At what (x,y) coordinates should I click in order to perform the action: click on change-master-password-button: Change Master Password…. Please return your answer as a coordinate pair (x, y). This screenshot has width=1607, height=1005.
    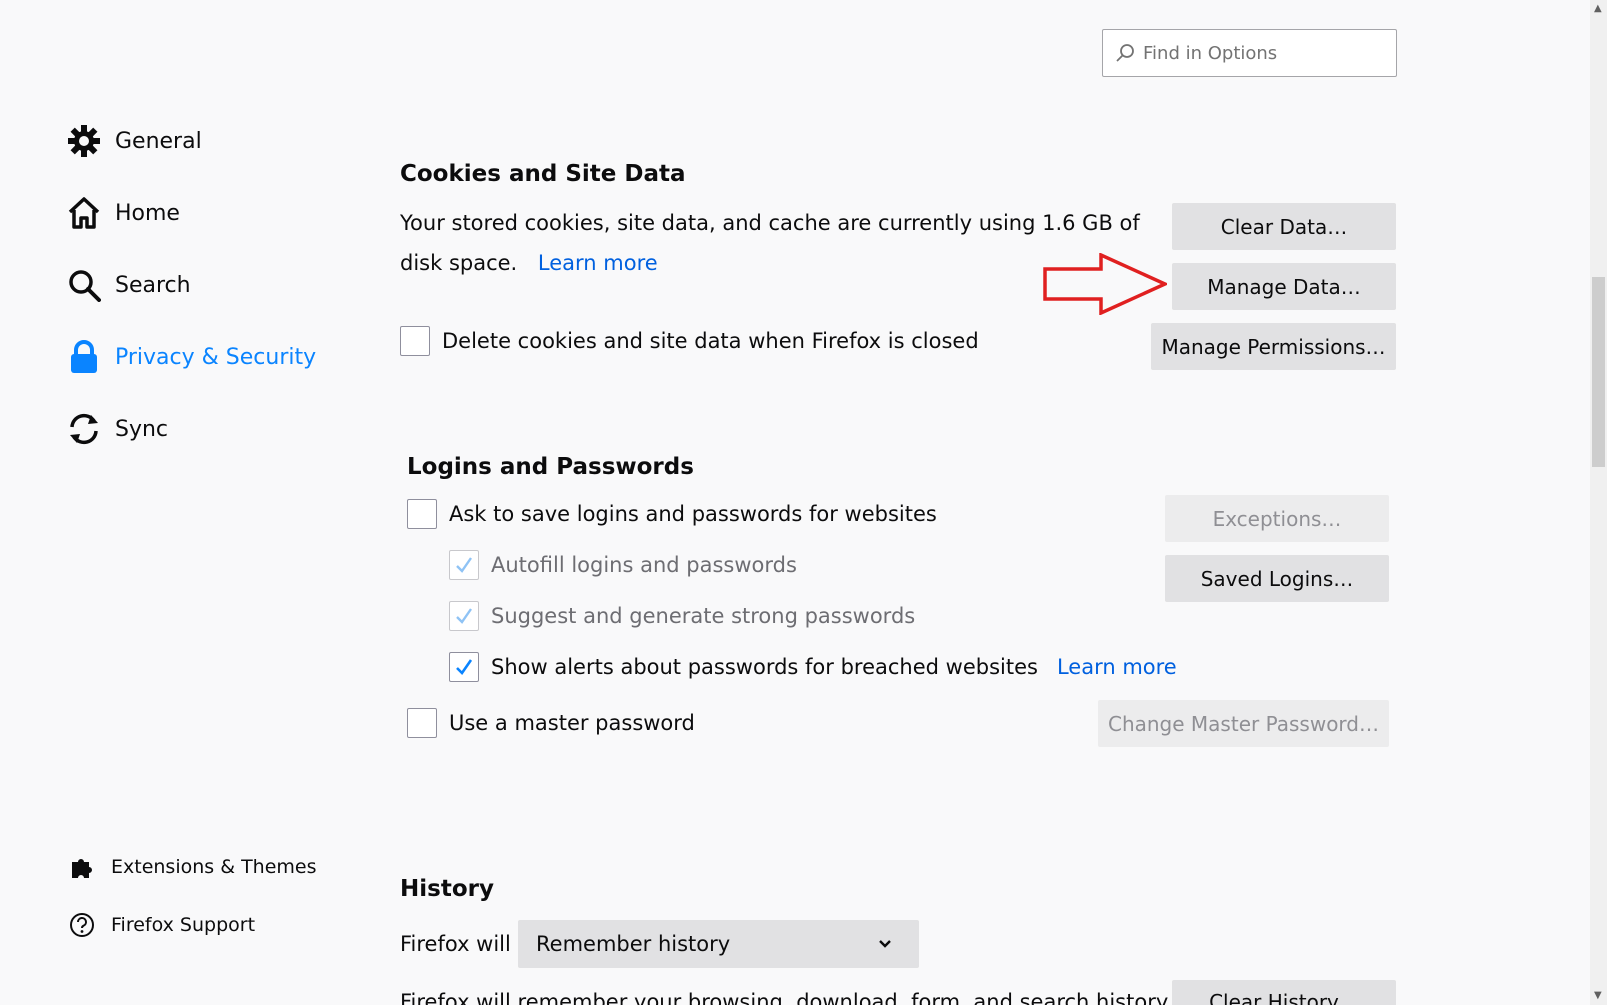
    Looking at the image, I should click on (1243, 723).